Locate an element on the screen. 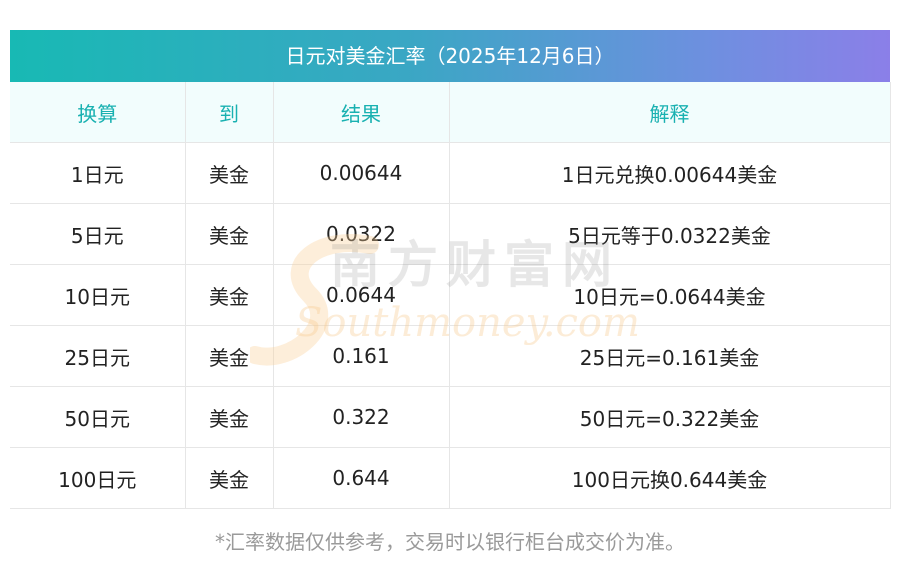  header-explain: 解释 is located at coordinates (669, 112).